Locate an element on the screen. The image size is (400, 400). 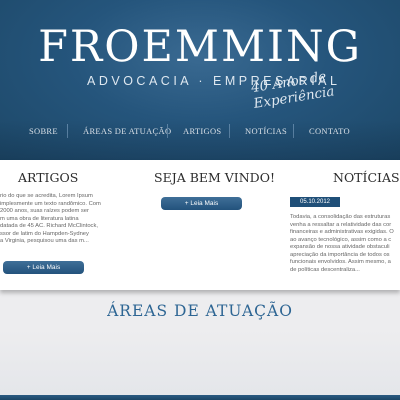
nav-item-noticias: NOTÍCIAS is located at coordinates (266, 131).